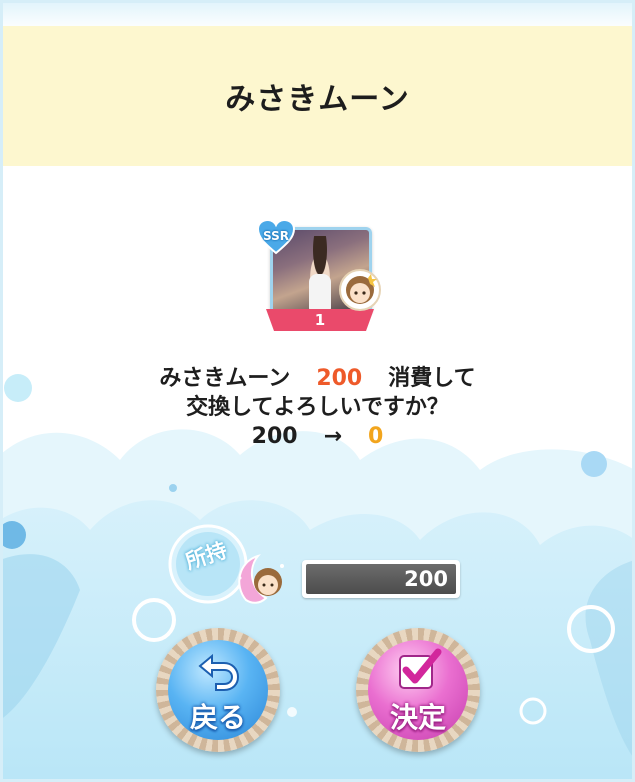 Image resolution: width=635 pixels, height=782 pixels. I want to click on item-count: 1, so click(320, 320).